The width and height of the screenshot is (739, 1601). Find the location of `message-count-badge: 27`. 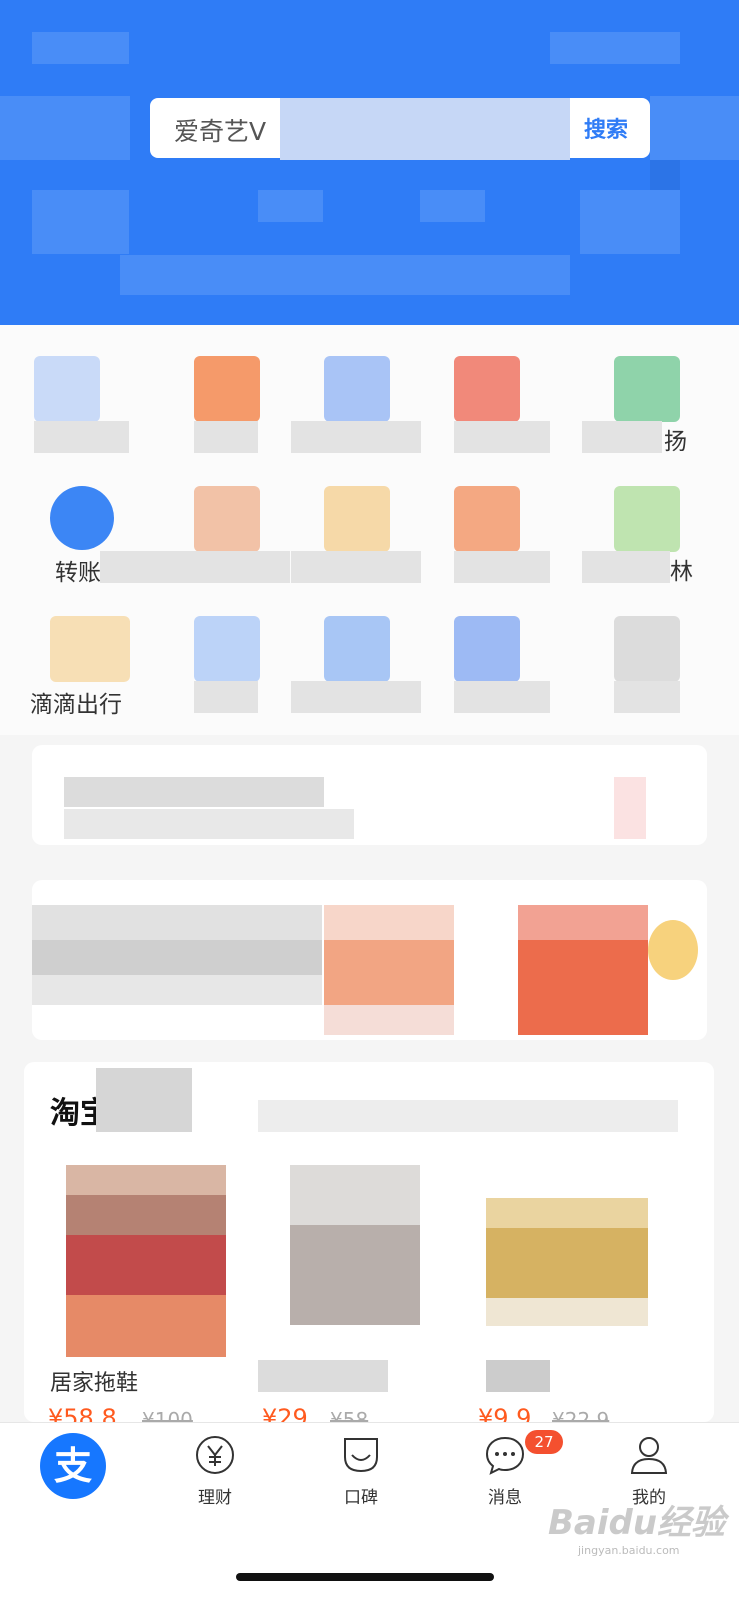

message-count-badge: 27 is located at coordinates (544, 1442).